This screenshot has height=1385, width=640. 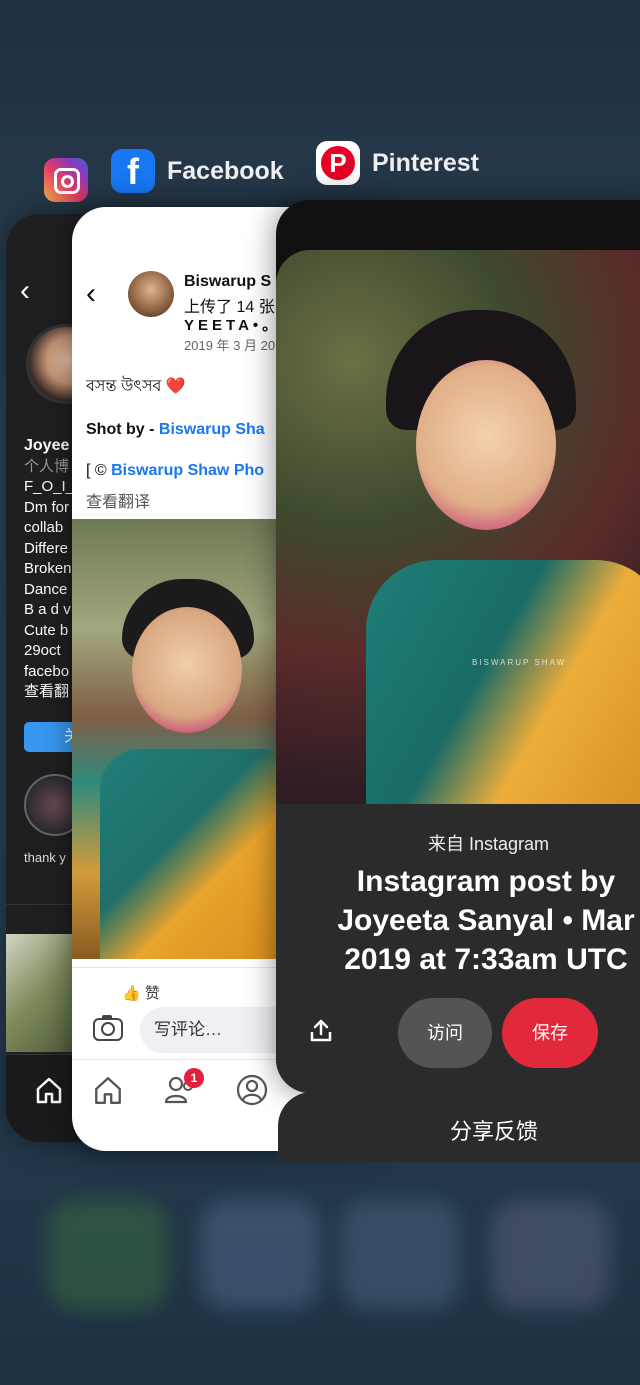 I want to click on bio-line: Dm for, so click(x=46, y=507).